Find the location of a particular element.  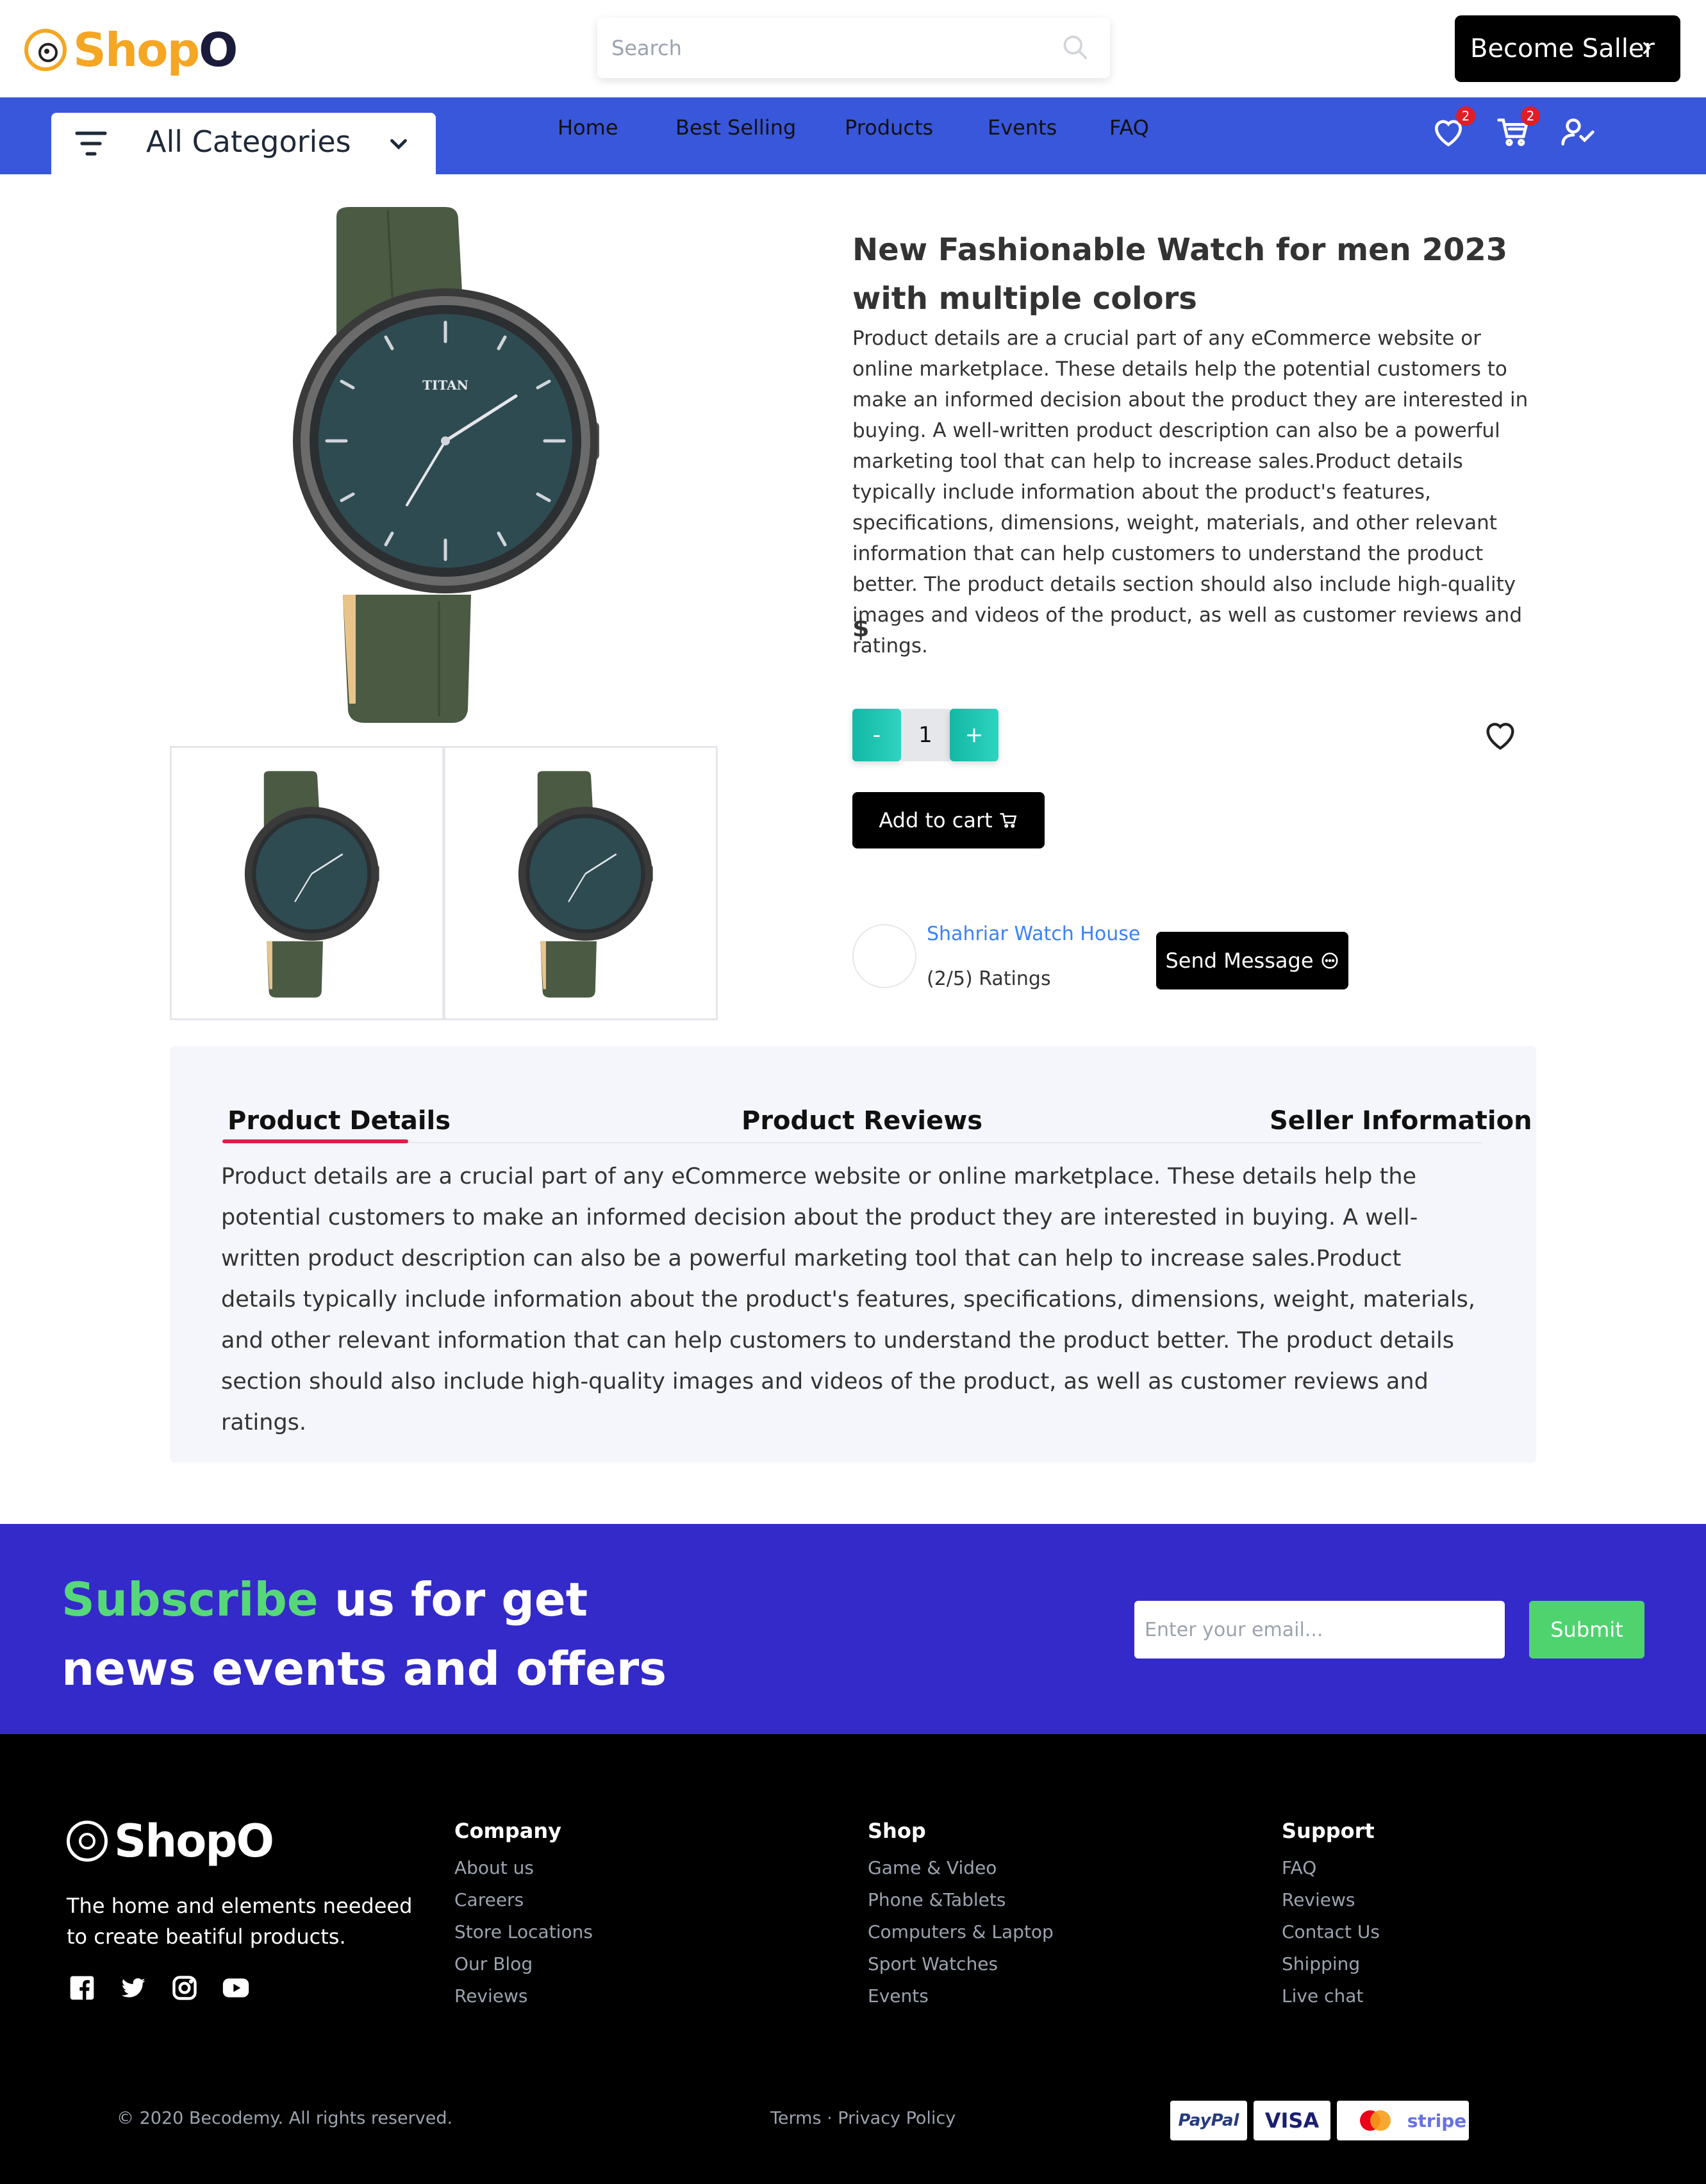

copyright-text: © 2020 Becodemy. All rights reserved. is located at coordinates (285, 2118).